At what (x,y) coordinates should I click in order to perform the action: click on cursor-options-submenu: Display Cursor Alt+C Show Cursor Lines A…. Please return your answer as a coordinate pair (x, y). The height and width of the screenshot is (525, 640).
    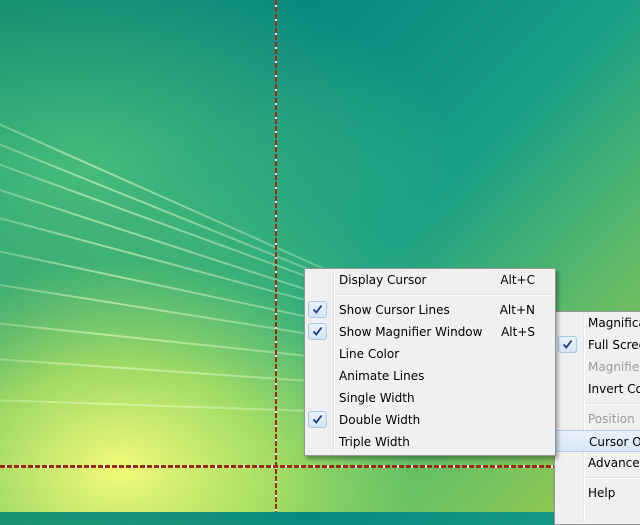
    Looking at the image, I should click on (430, 362).